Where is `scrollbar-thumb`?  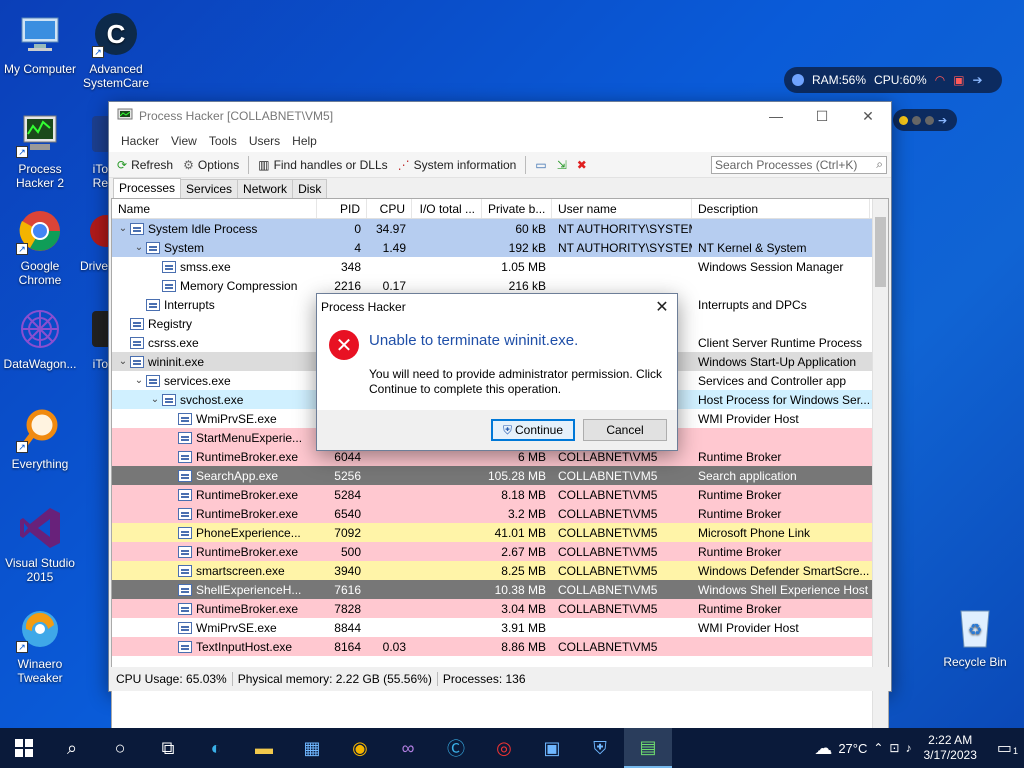
scrollbar-thumb is located at coordinates (880, 252).